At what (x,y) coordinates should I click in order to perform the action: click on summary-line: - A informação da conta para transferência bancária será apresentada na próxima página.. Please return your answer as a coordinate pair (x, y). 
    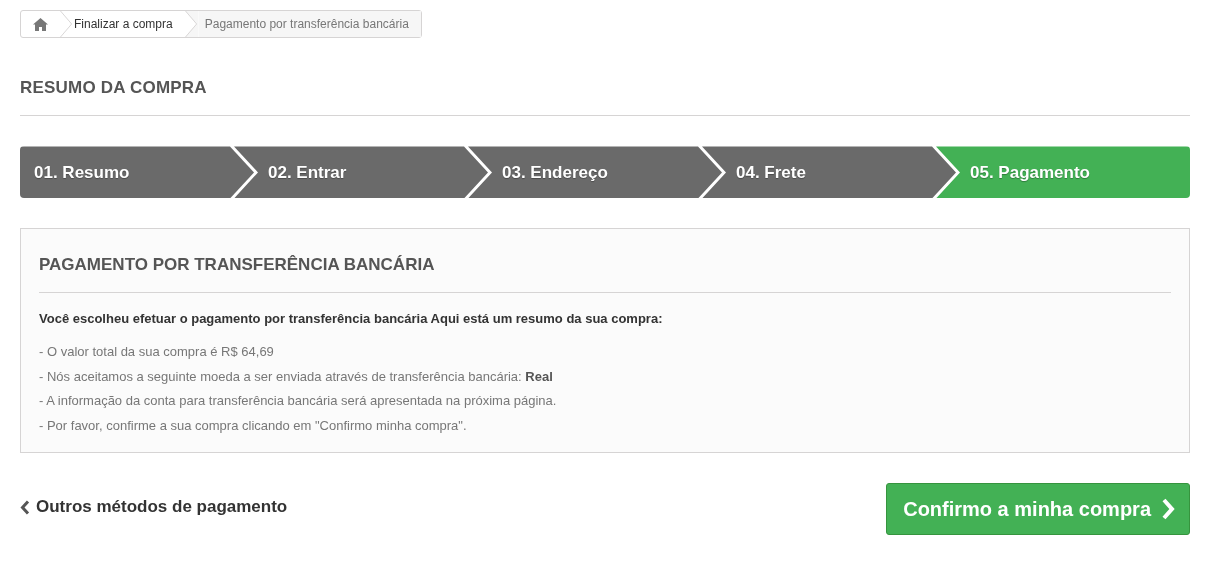
    Looking at the image, I should click on (298, 401).